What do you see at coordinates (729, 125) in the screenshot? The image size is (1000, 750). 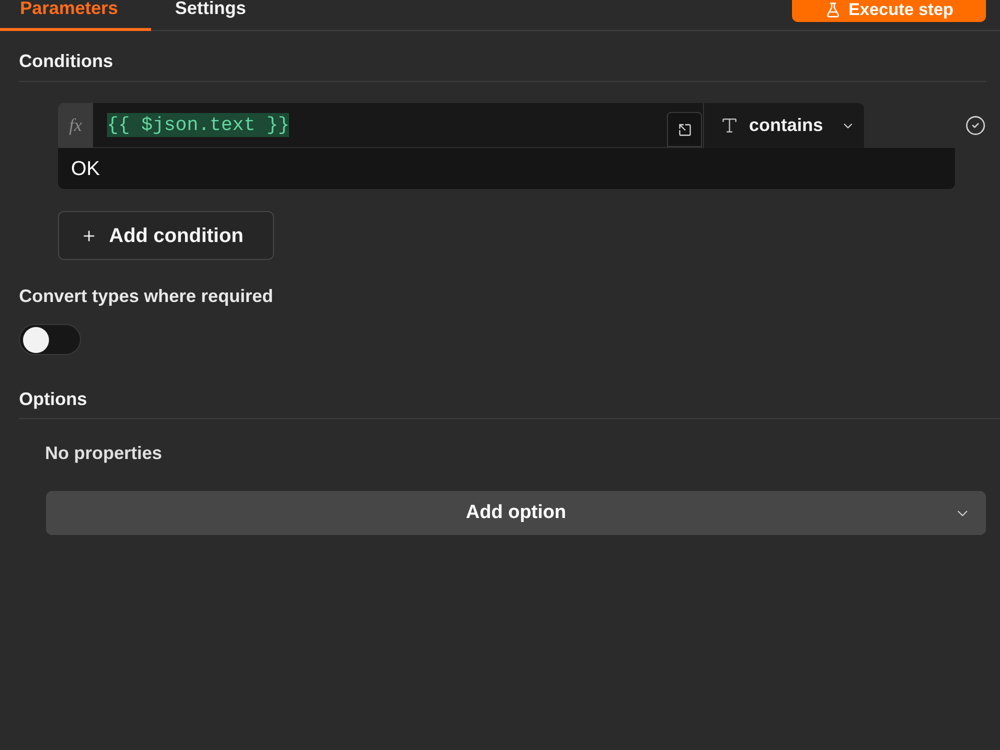 I see `letter-t-icon` at bounding box center [729, 125].